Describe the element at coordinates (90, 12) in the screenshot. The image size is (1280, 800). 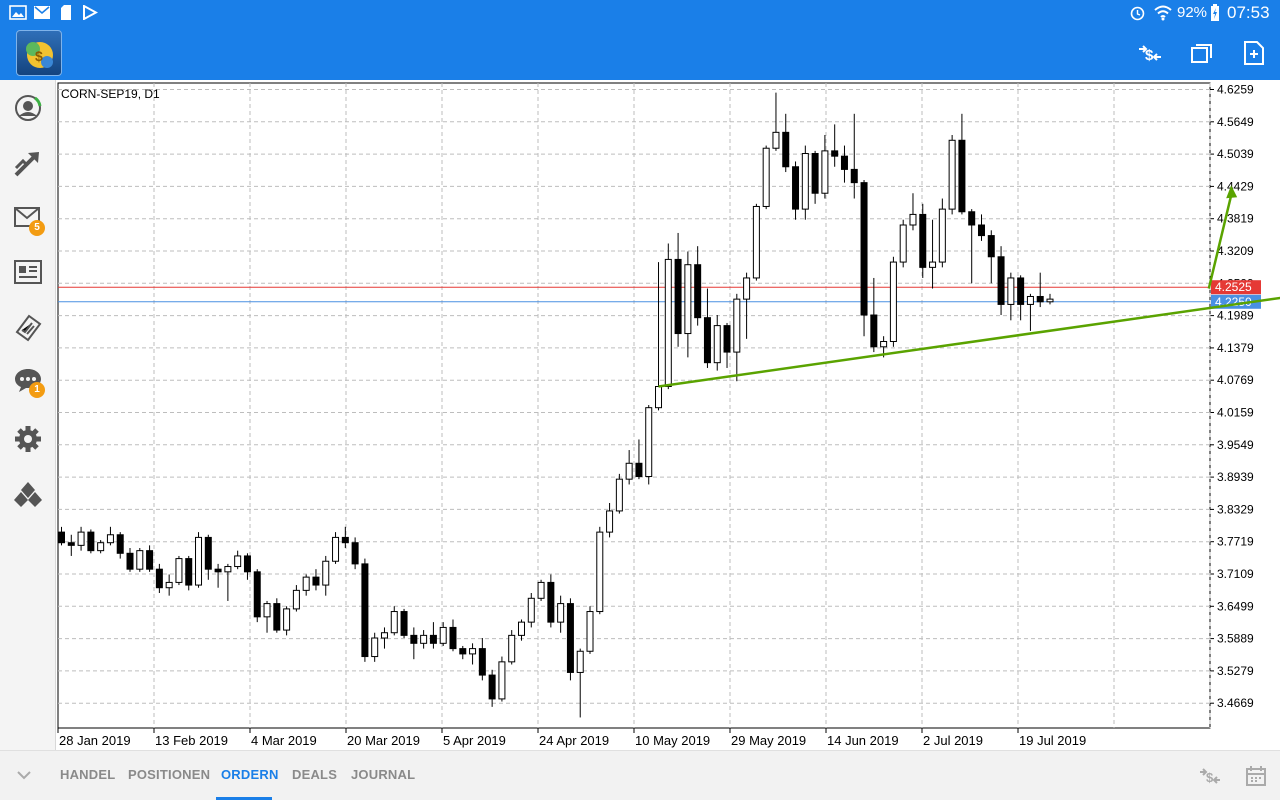
I see `play-store-icon` at that location.